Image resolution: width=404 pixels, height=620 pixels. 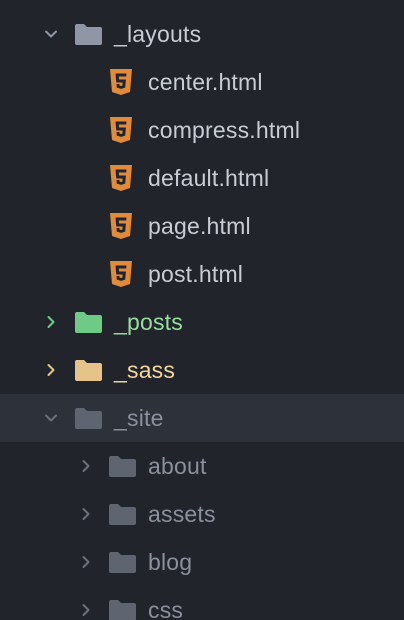 I want to click on file-label: post.html, so click(x=196, y=273).